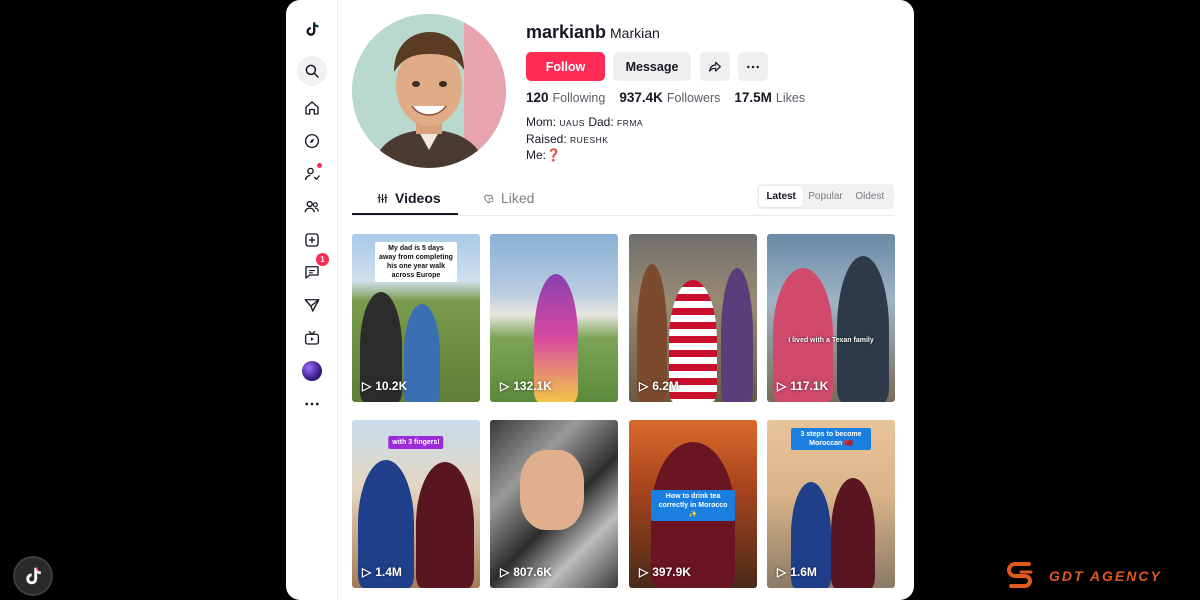 This screenshot has height=600, width=1200. What do you see at coordinates (313, 270) in the screenshot?
I see `messages-icon: 1` at bounding box center [313, 270].